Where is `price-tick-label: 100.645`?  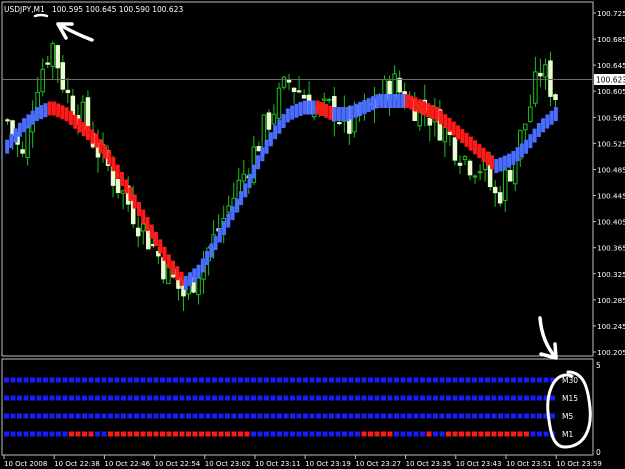
price-tick-label: 100.645 is located at coordinates (611, 65).